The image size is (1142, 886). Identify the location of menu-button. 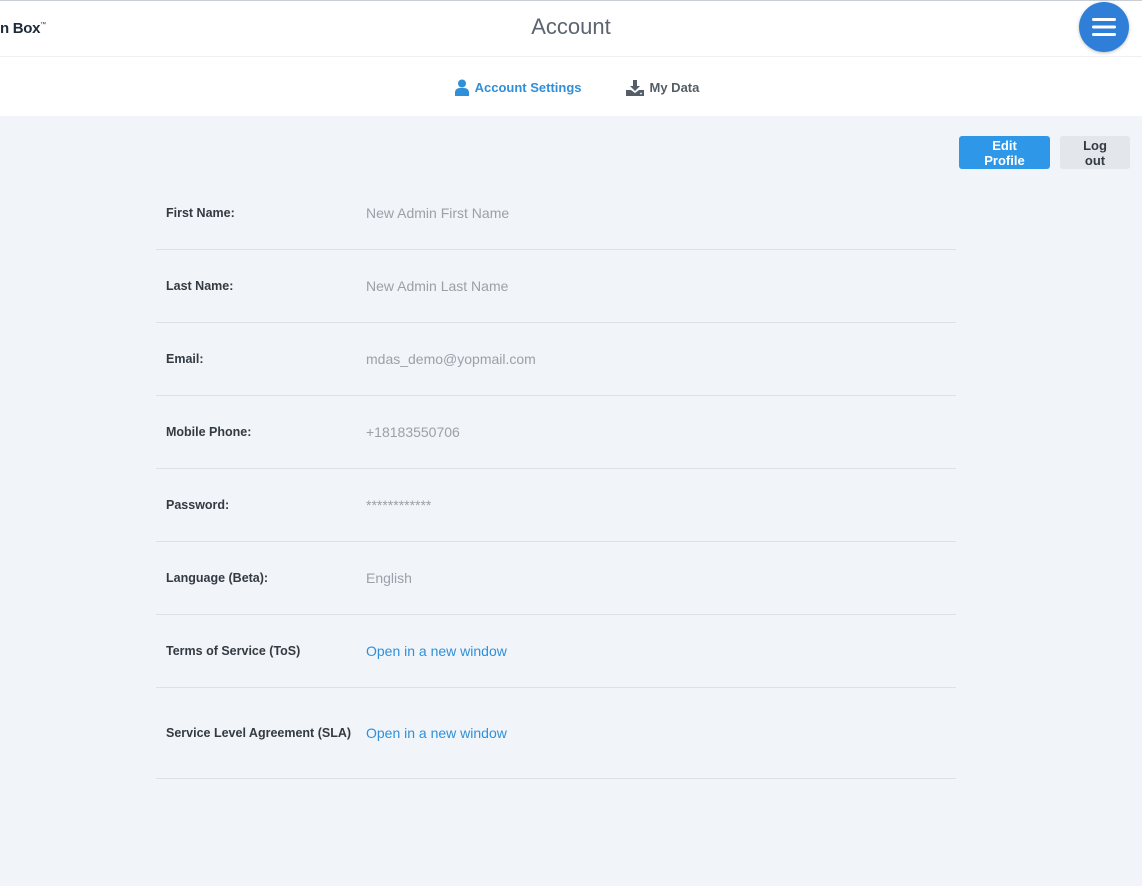
(1104, 27).